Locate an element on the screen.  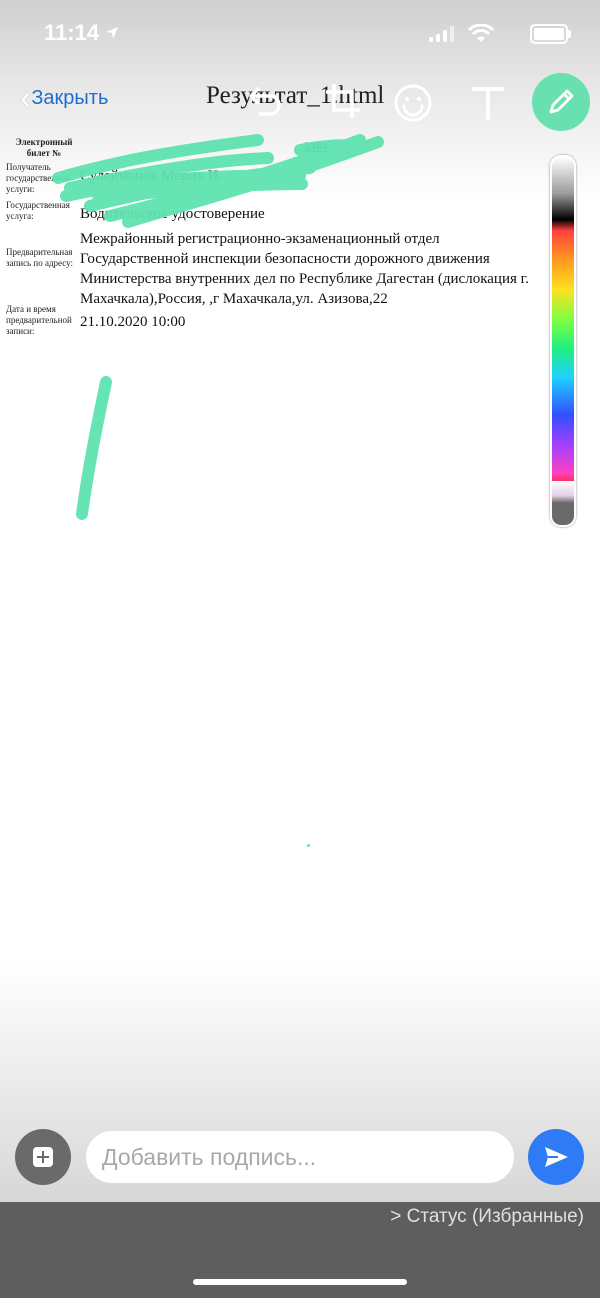
color-picker-slider is located at coordinates (563, 341).